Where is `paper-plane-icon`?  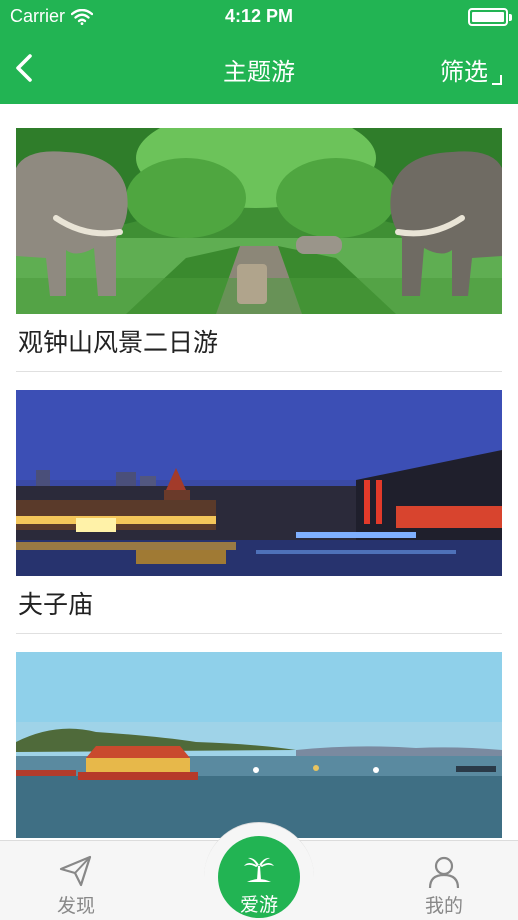
paper-plane-icon is located at coordinates (75, 871).